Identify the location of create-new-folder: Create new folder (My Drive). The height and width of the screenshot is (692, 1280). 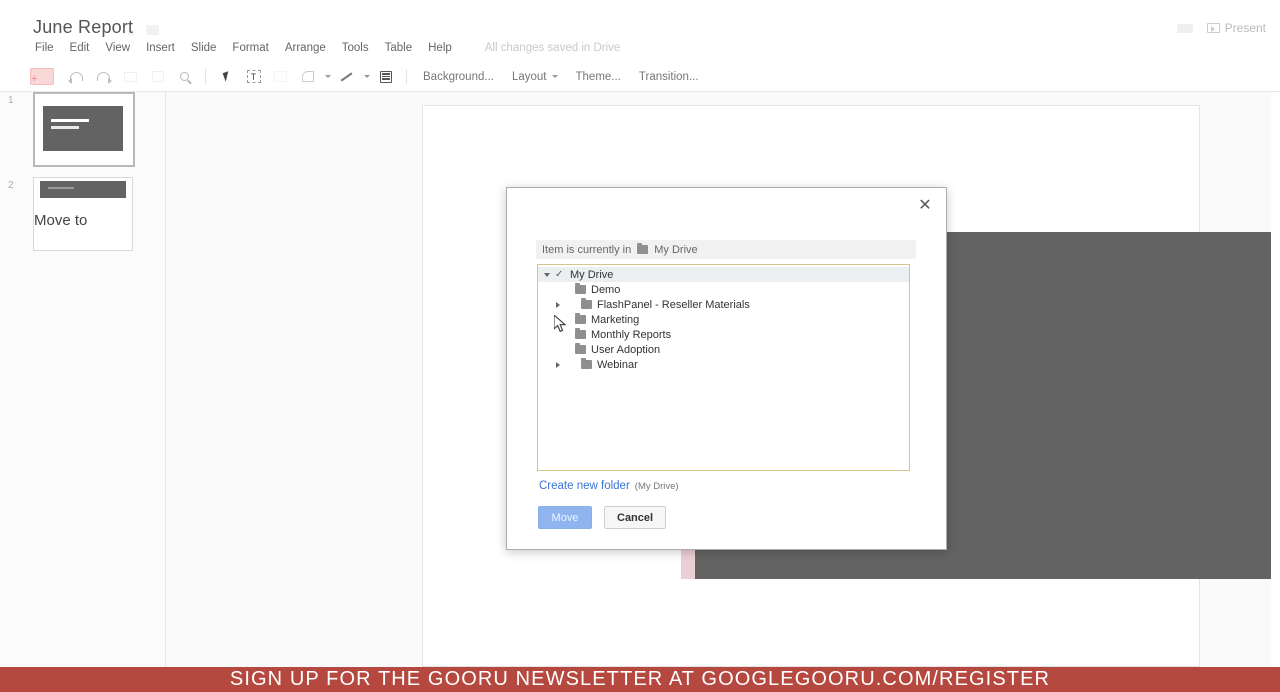
(609, 486).